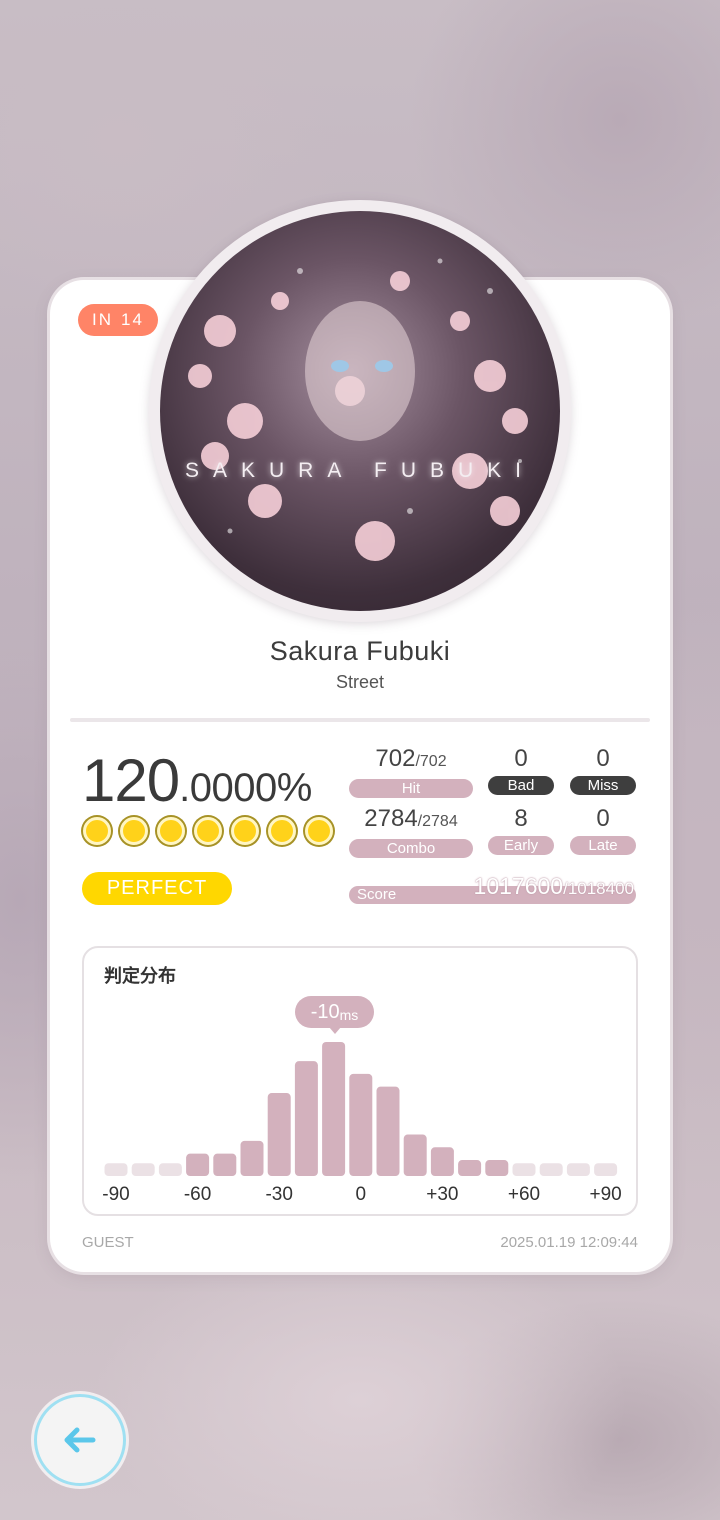 The width and height of the screenshot is (720, 1520). I want to click on score-value: 1017600/1018400, so click(554, 886).